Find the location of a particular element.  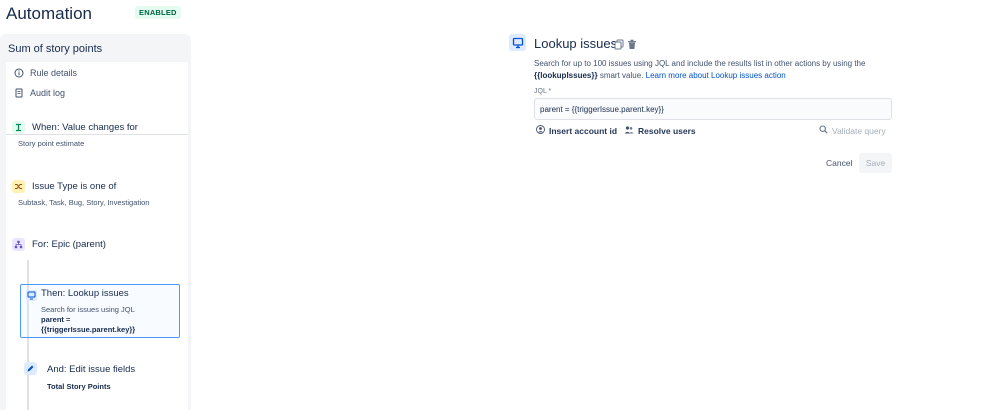

sidebar-item-label: Rule details is located at coordinates (54, 73).